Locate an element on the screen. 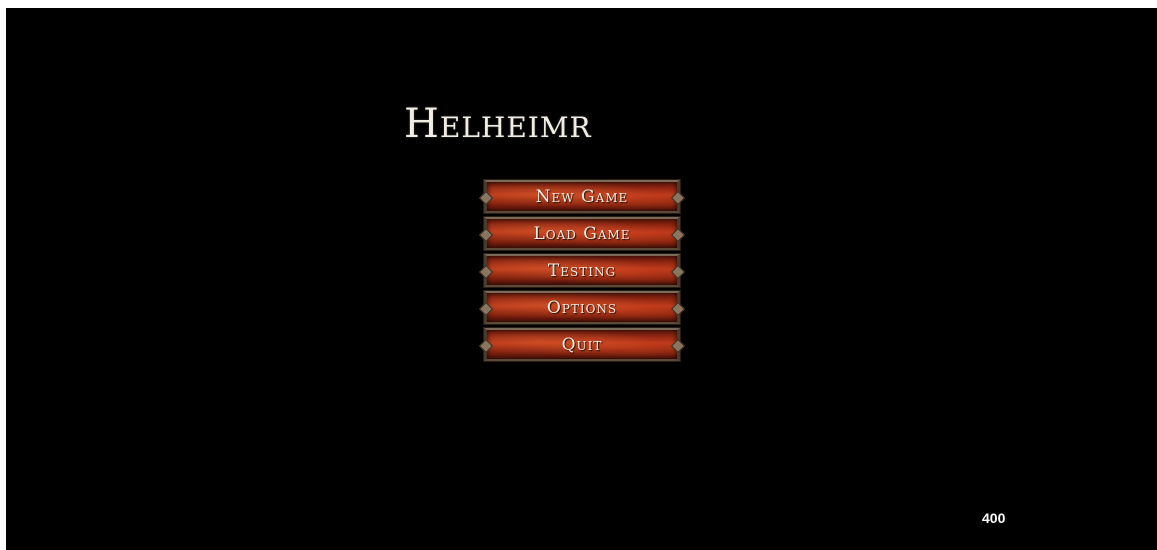 Image resolution: width=1157 pixels, height=550 pixels. quit-label: Quit is located at coordinates (582, 344).